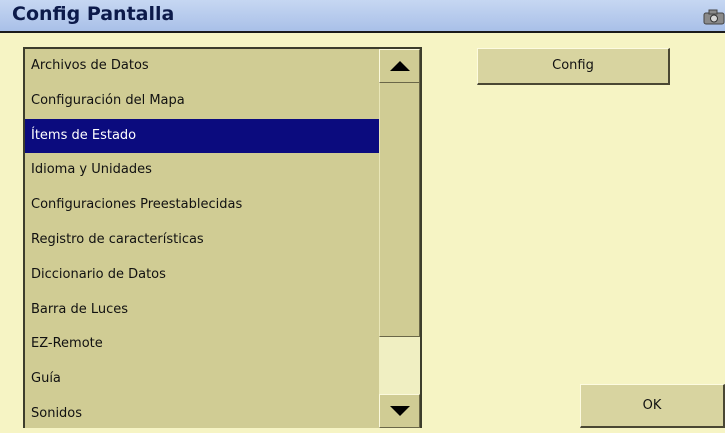  Describe the element at coordinates (202, 412) in the screenshot. I see `list-item: Sonidos` at that location.